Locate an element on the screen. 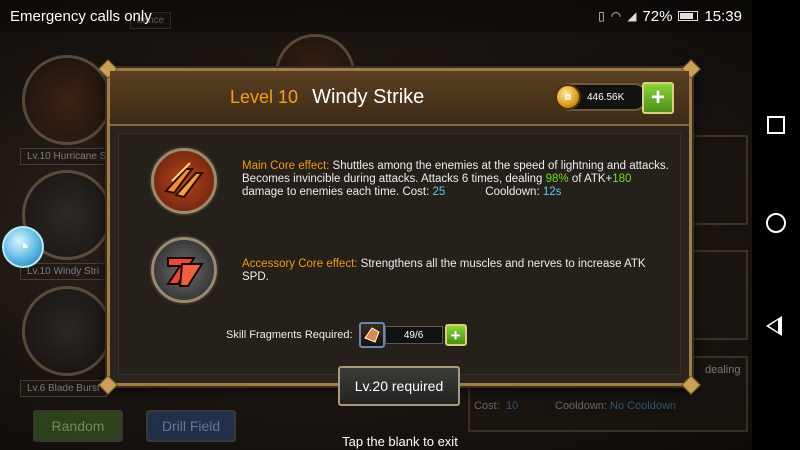  bg-skill-icon is located at coordinates (67, 331).